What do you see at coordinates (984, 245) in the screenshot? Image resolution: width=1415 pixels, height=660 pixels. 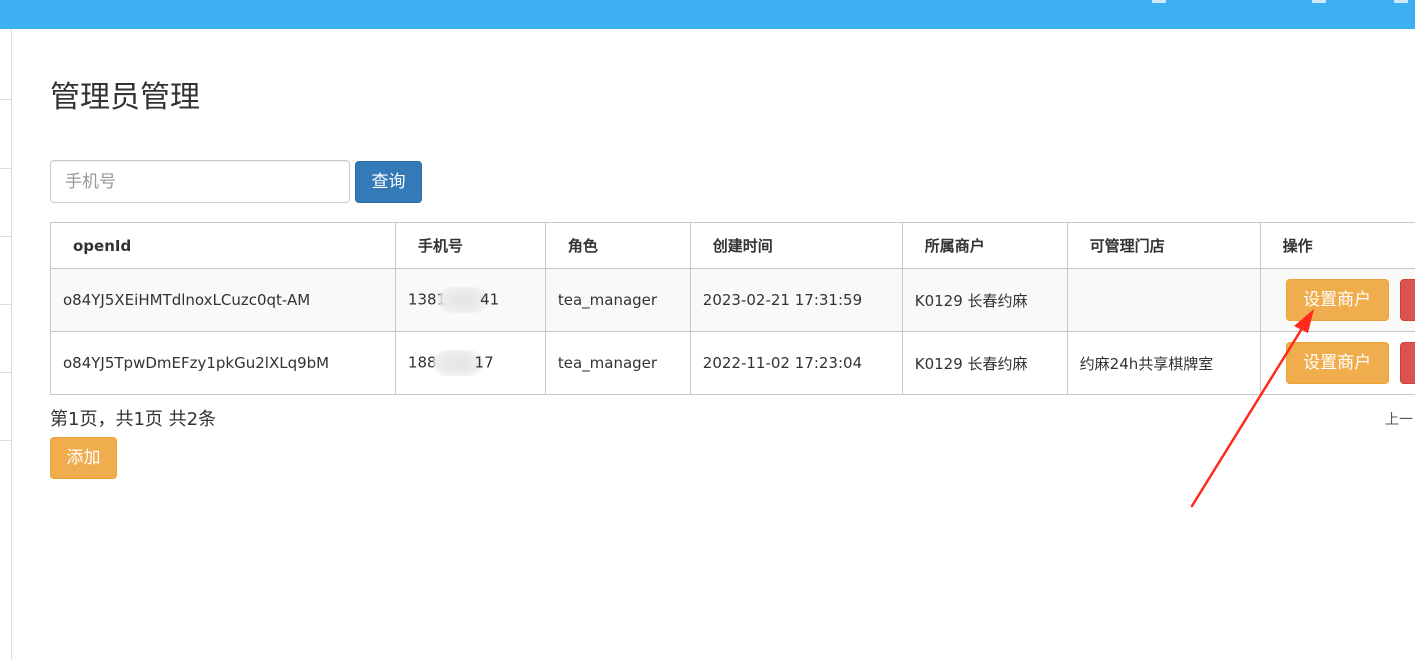 I see `column-header-merchant: 所属商户` at bounding box center [984, 245].